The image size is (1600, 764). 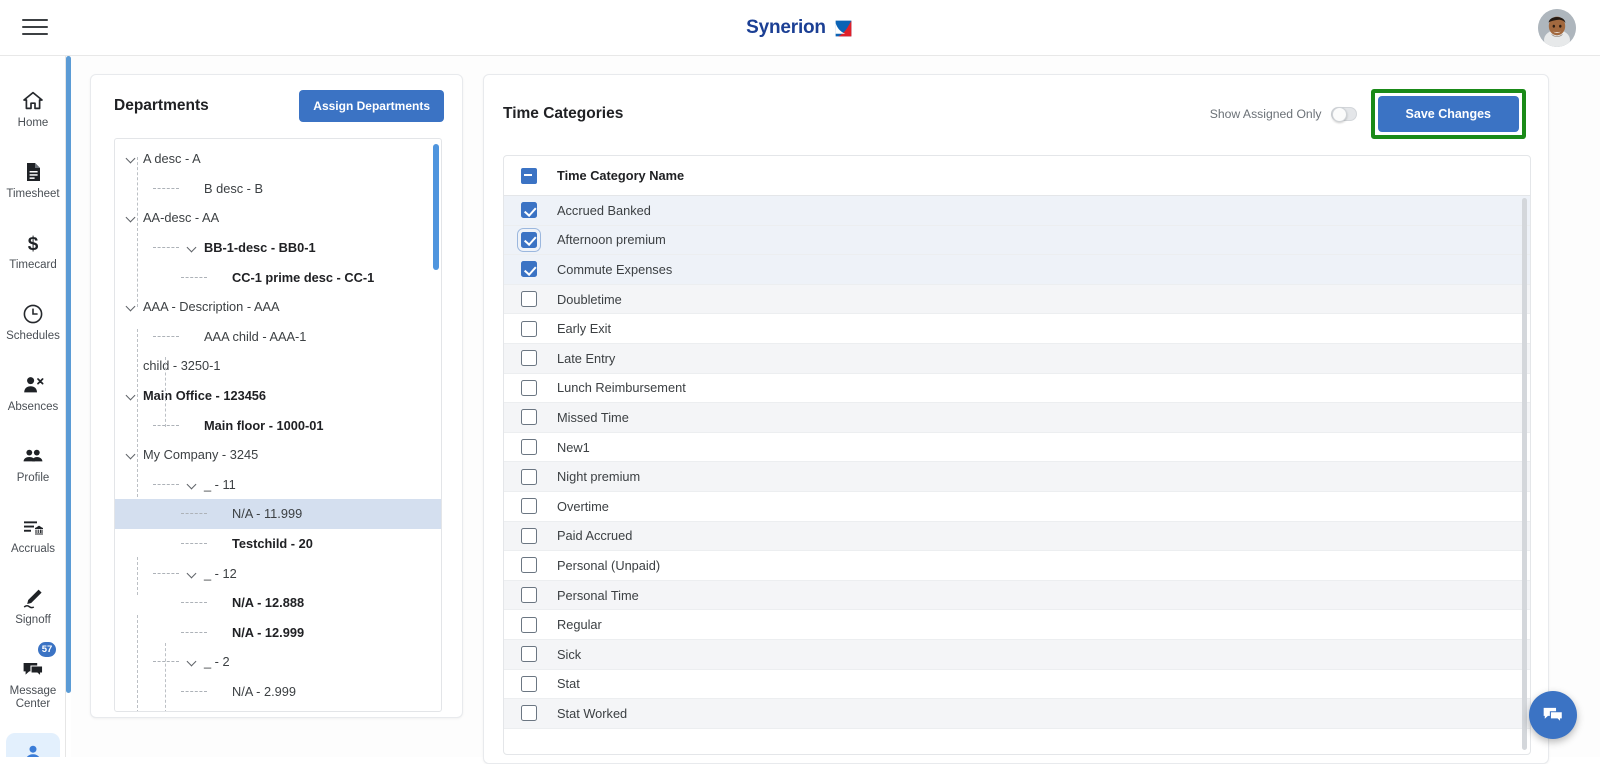 What do you see at coordinates (278, 218) in the screenshot?
I see `tree-item: AA-desc - AA` at bounding box center [278, 218].